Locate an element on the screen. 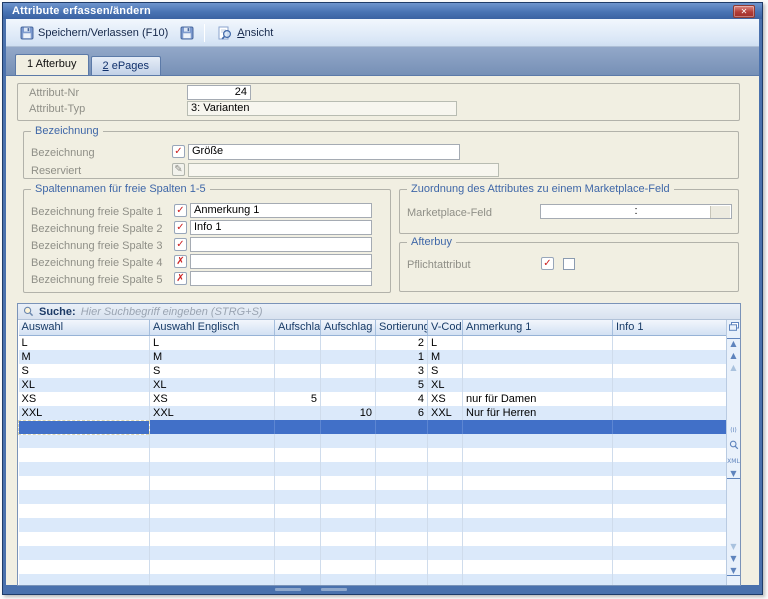 The width and height of the screenshot is (768, 599). save-button is located at coordinates (187, 33).